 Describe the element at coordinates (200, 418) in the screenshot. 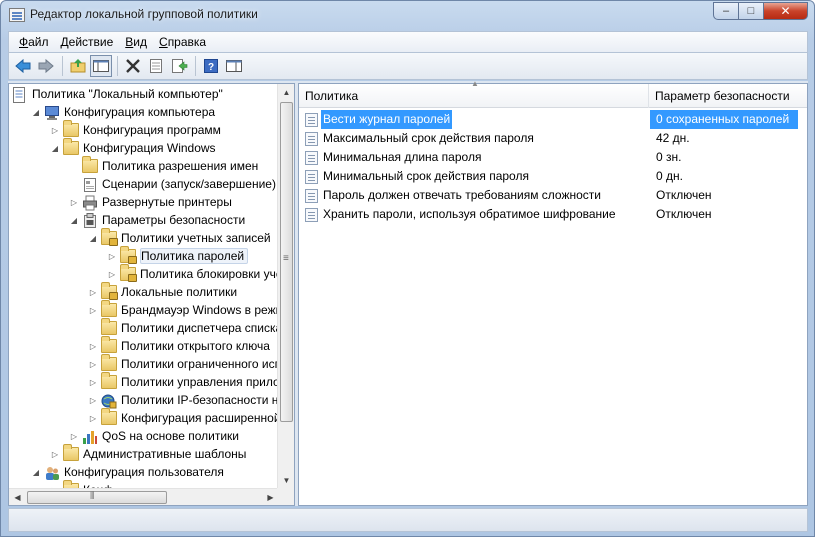

I see `tree-item-label: Конфигурация расширенной` at that location.